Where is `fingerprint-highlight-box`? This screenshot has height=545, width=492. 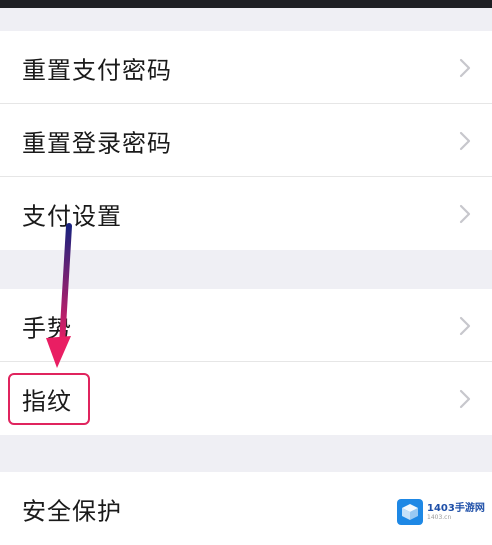
fingerprint-highlight-box is located at coordinates (49, 399).